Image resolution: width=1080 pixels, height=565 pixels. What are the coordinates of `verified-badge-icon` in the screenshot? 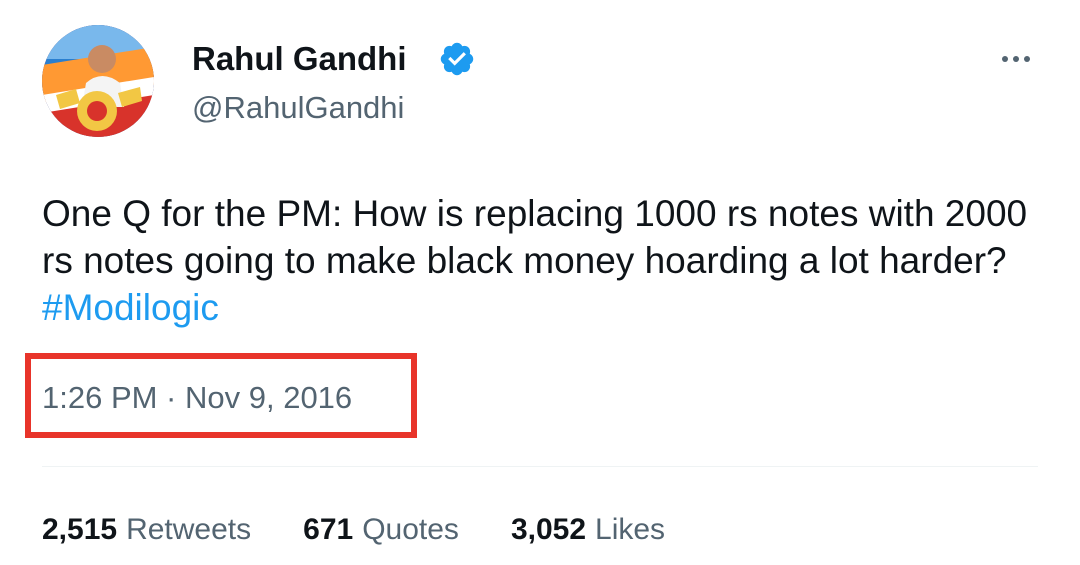 It's located at (457, 59).